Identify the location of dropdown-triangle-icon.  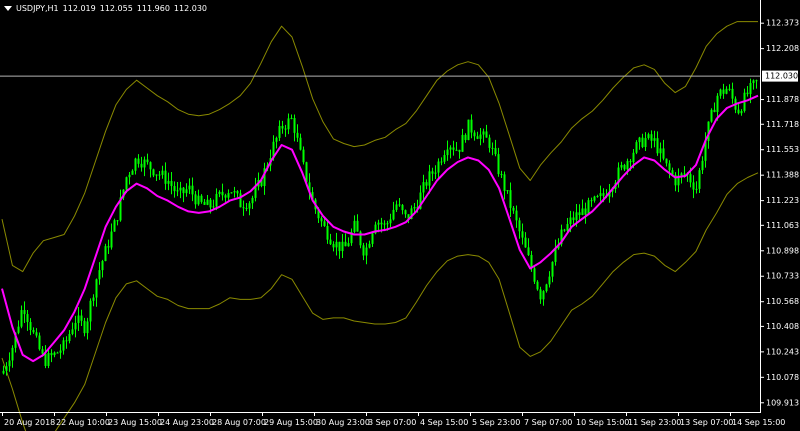
(8, 8).